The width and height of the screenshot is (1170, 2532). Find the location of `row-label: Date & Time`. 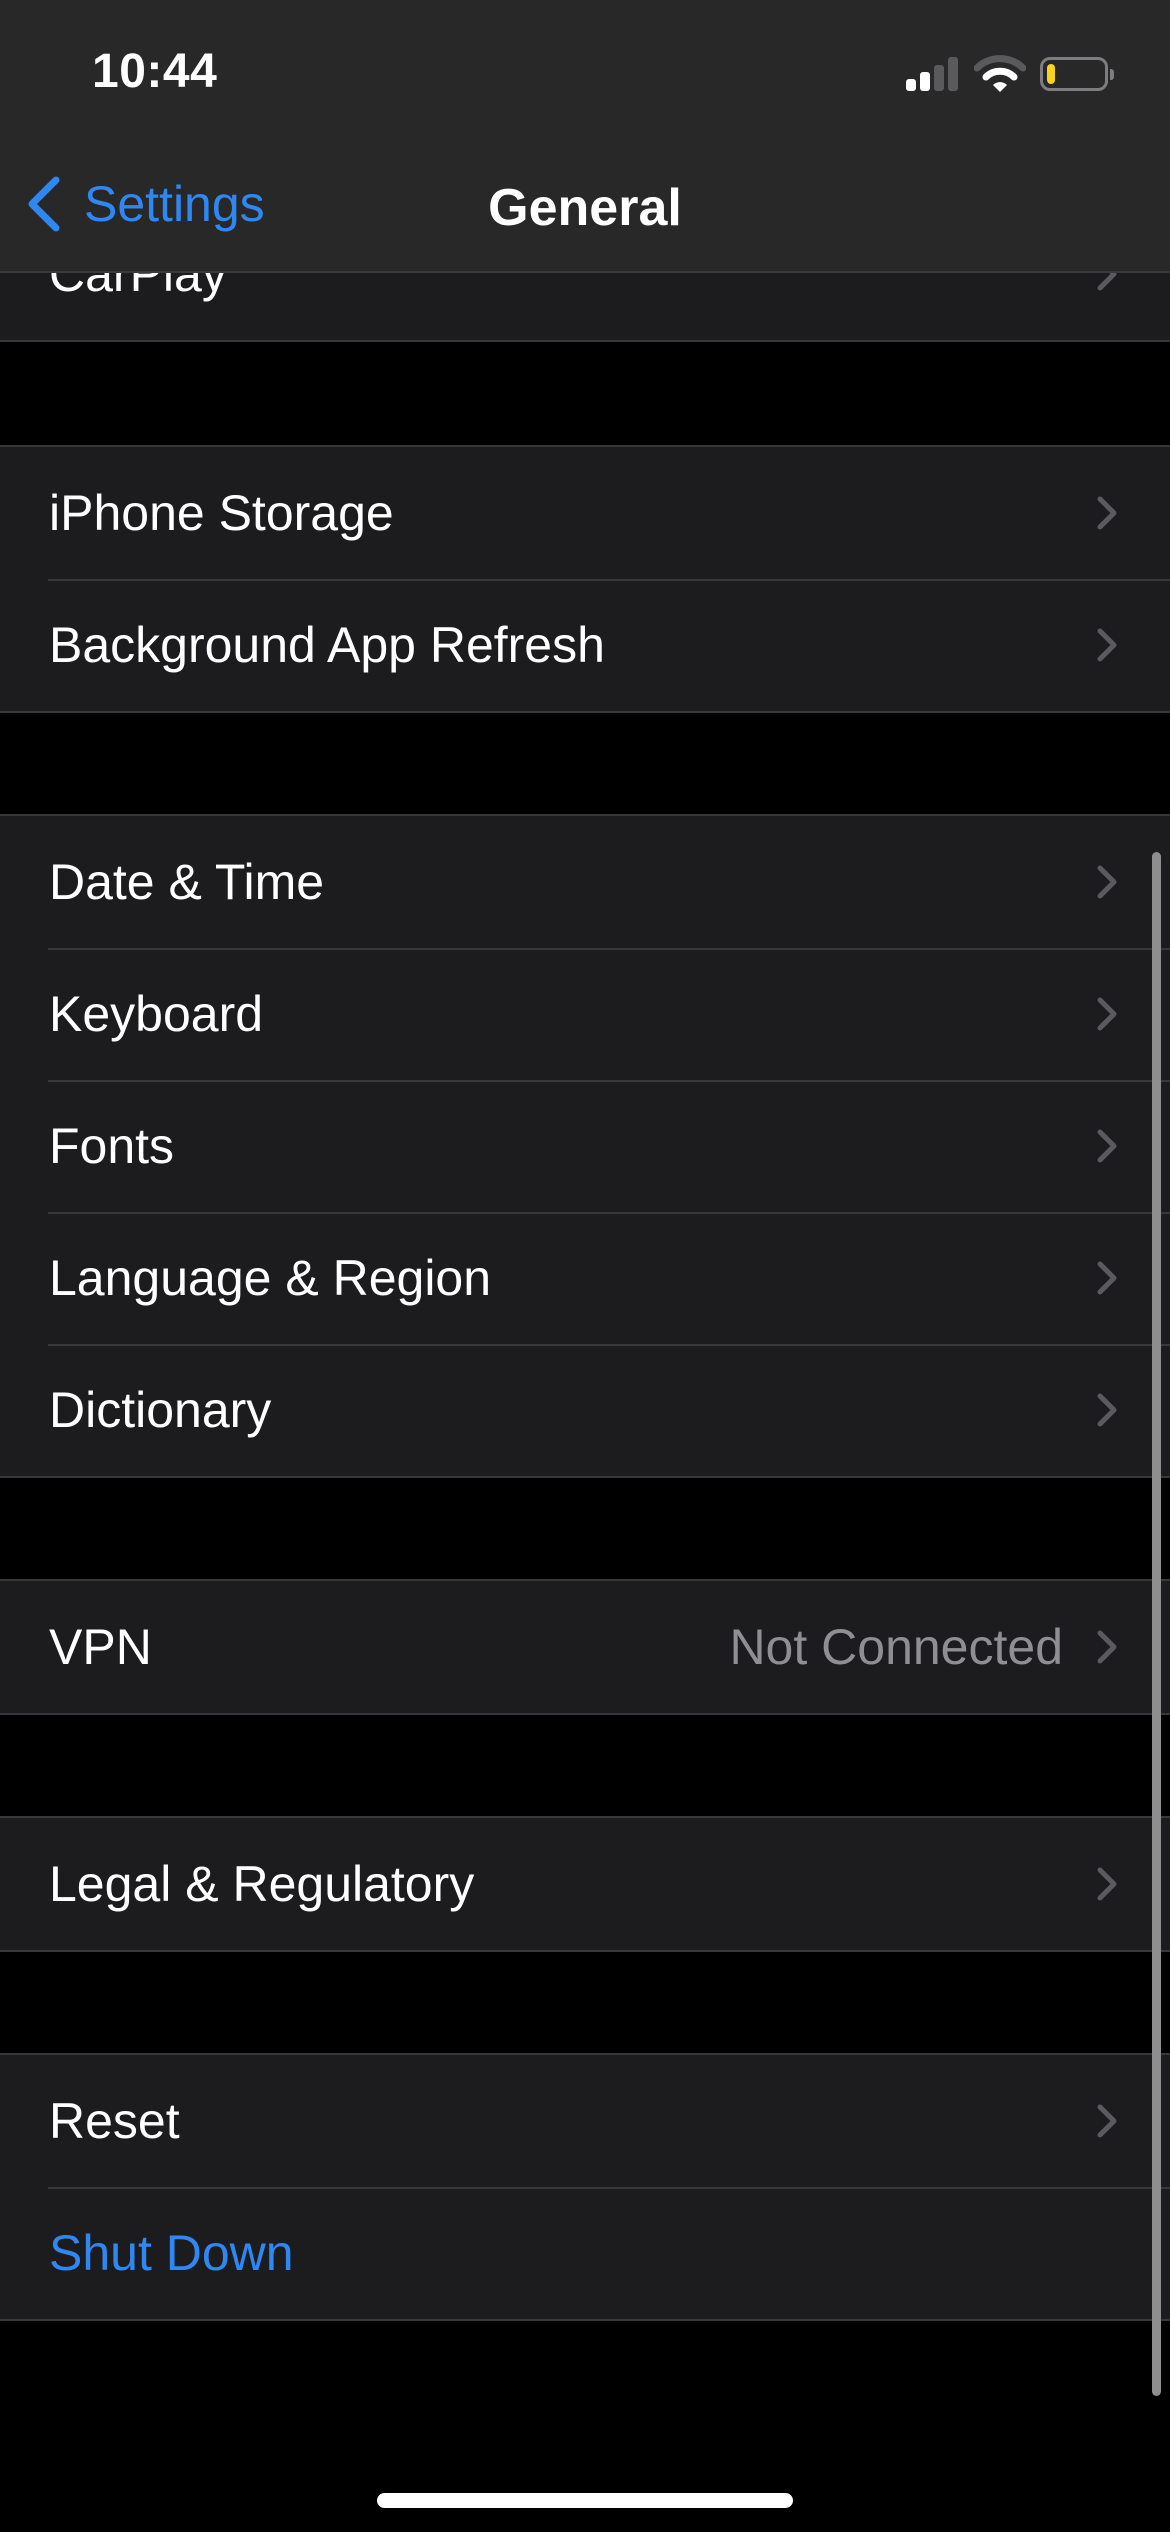

row-label: Date & Time is located at coordinates (187, 882).